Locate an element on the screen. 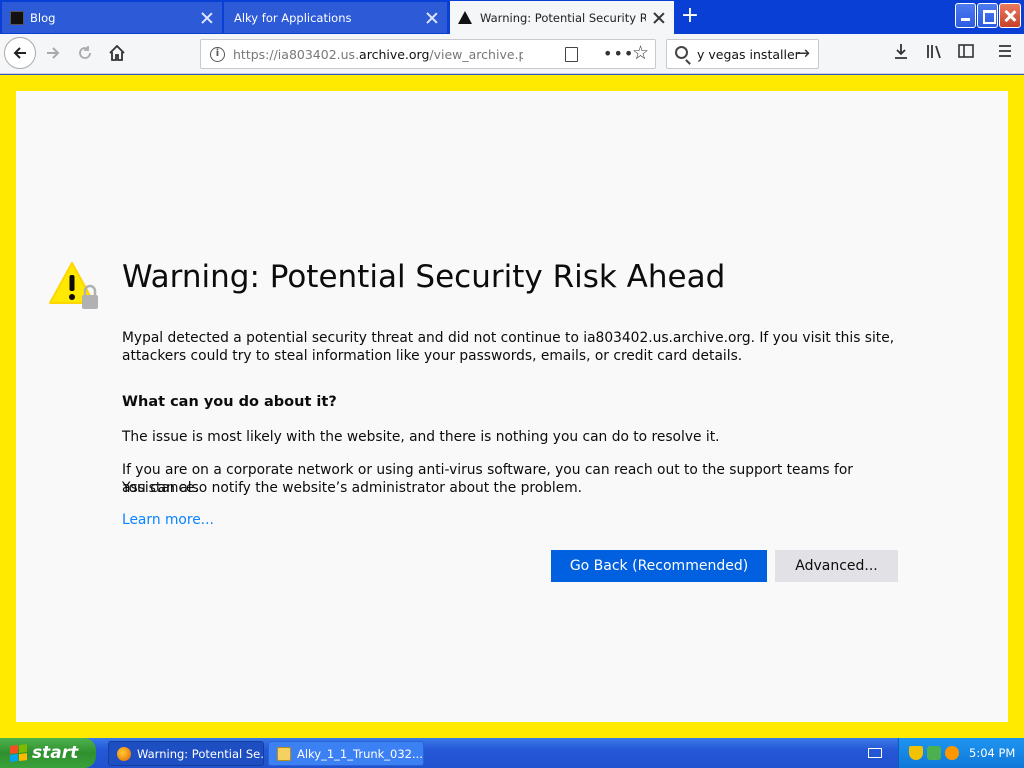 The height and width of the screenshot is (768, 1024). arrow-right-icon is located at coordinates (53, 53).